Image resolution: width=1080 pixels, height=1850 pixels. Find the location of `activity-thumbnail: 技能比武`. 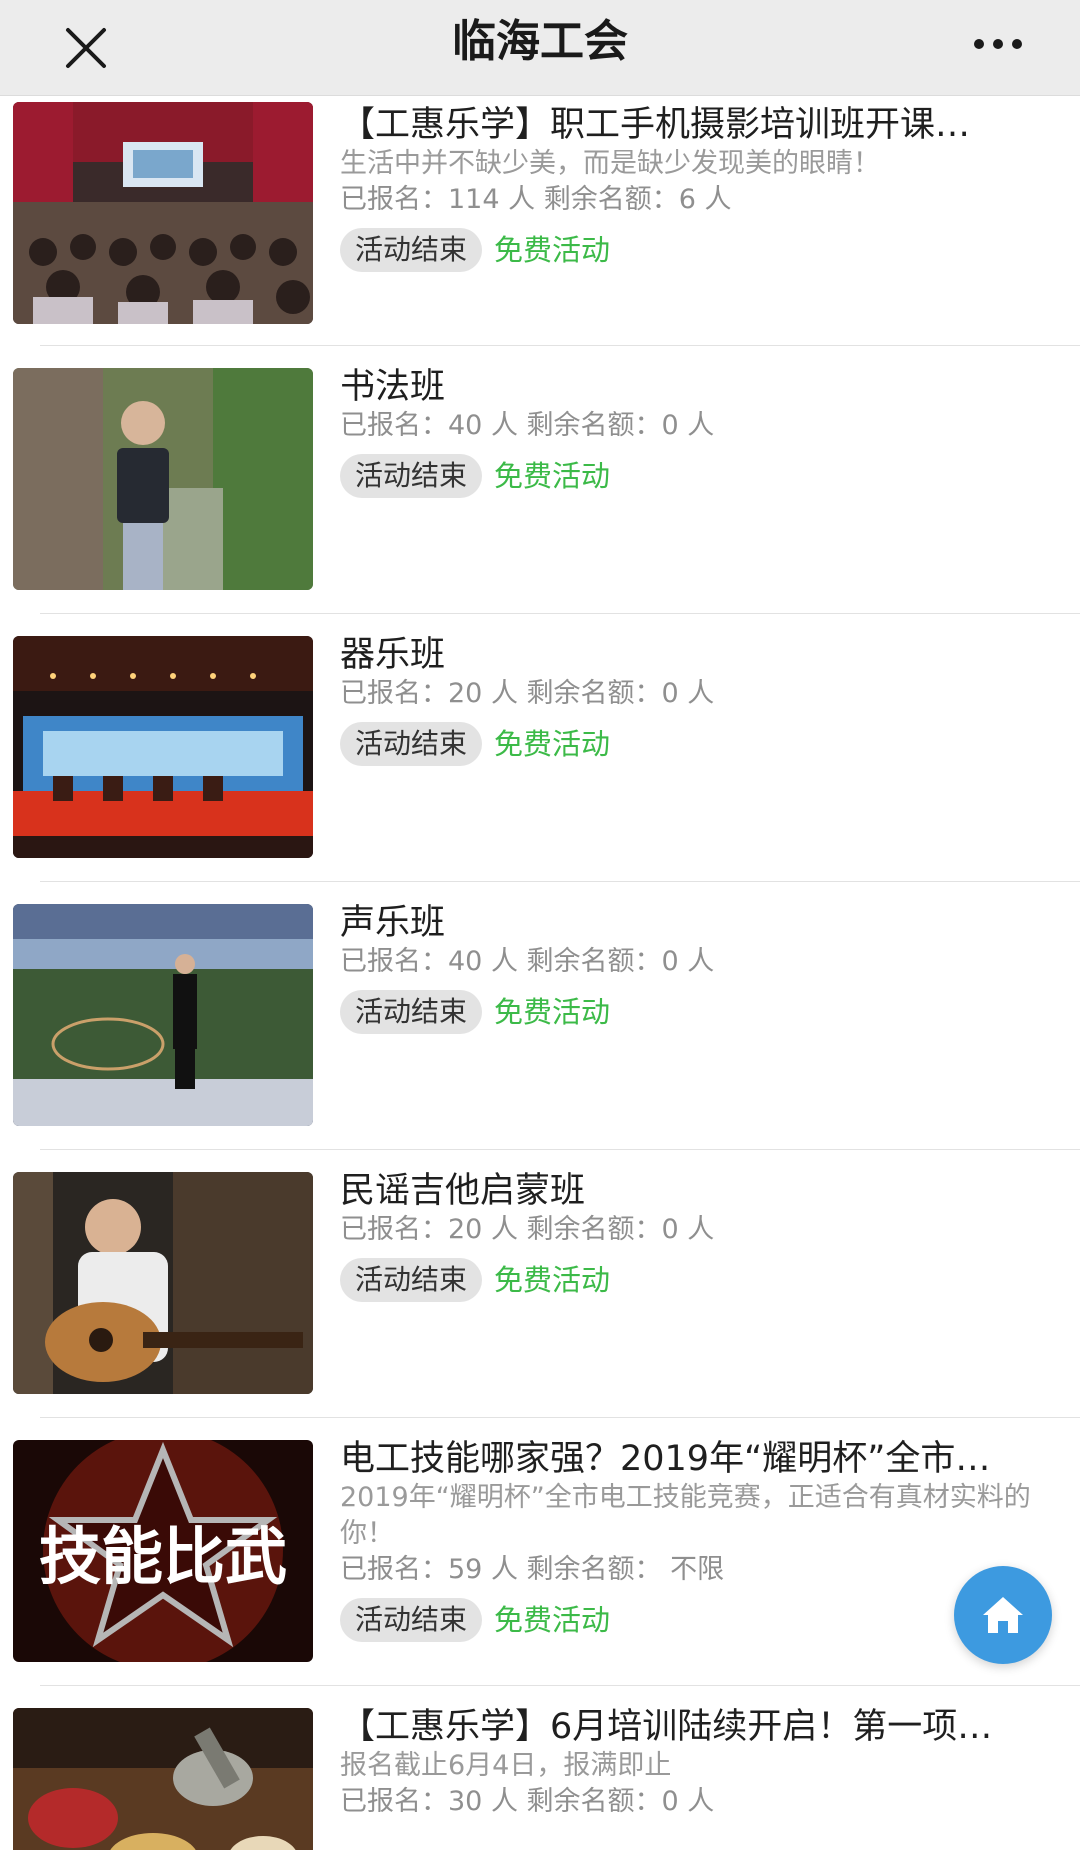

activity-thumbnail: 技能比武 is located at coordinates (163, 1551).